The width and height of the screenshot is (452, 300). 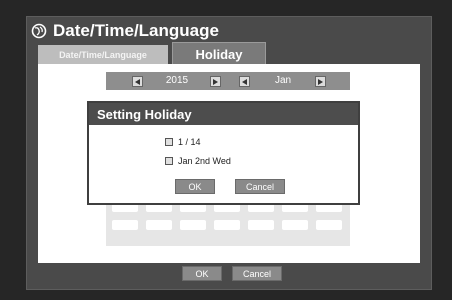 What do you see at coordinates (189, 142) in the screenshot?
I see `option-label: 1 / 14` at bounding box center [189, 142].